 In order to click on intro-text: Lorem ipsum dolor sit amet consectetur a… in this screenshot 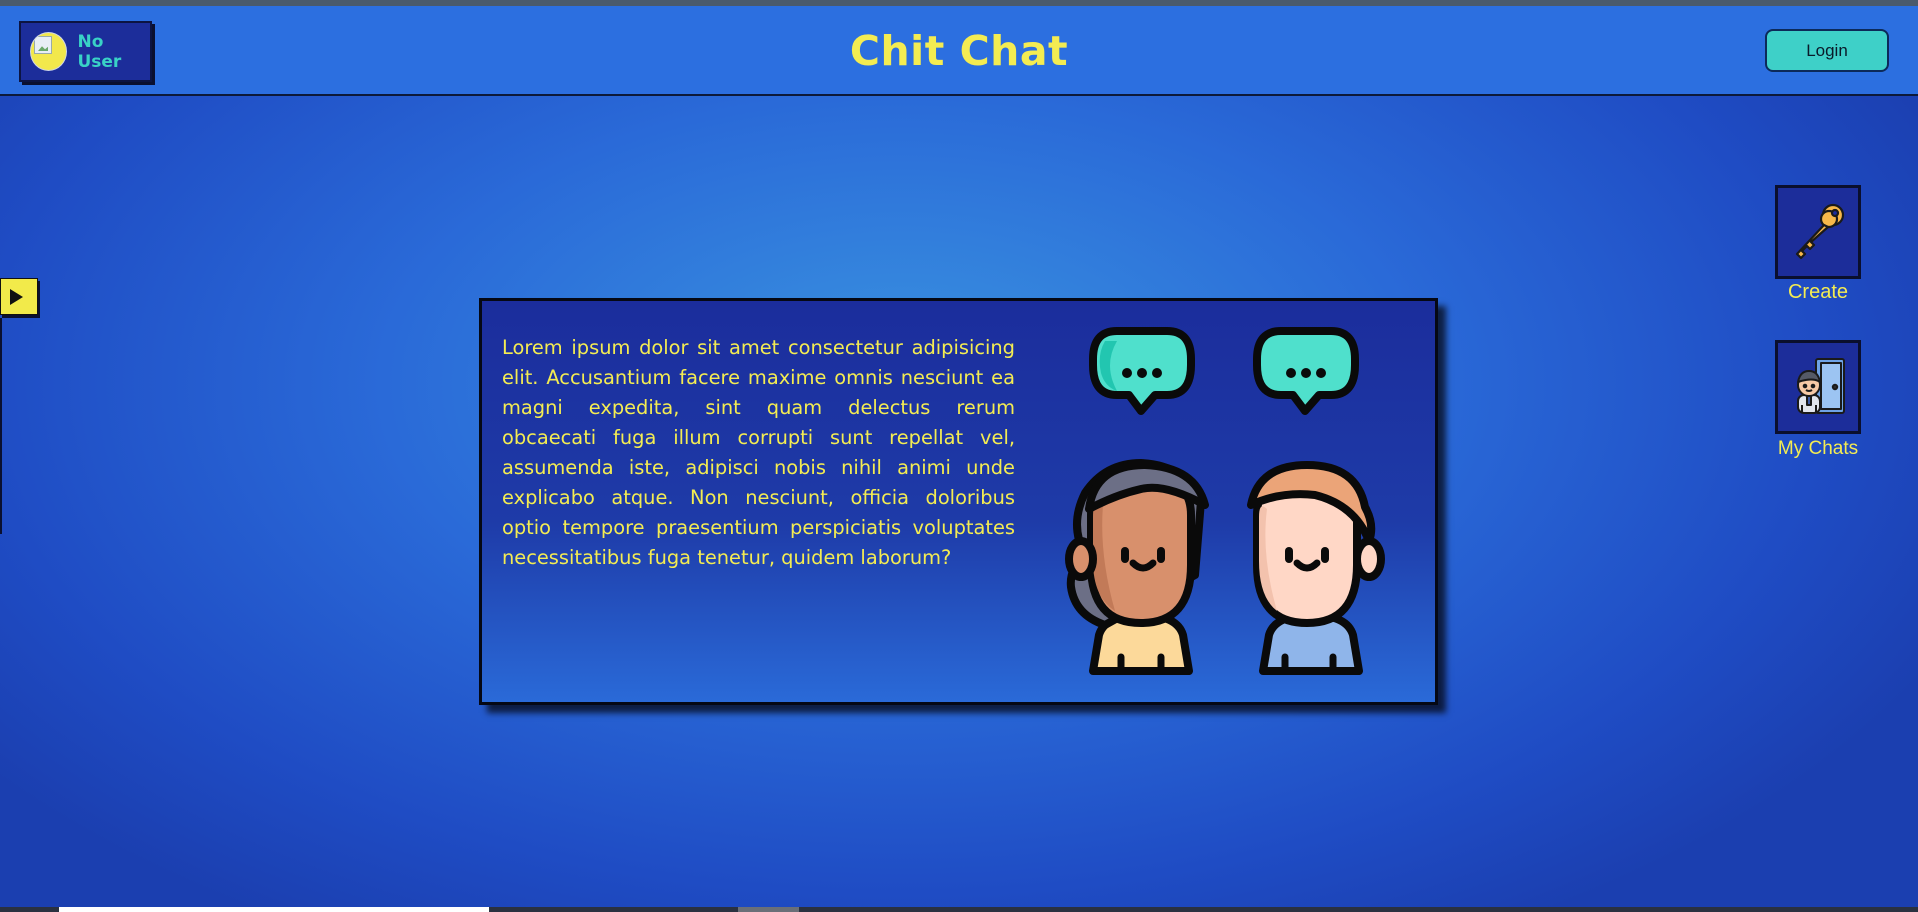, I will do `click(758, 452)`.